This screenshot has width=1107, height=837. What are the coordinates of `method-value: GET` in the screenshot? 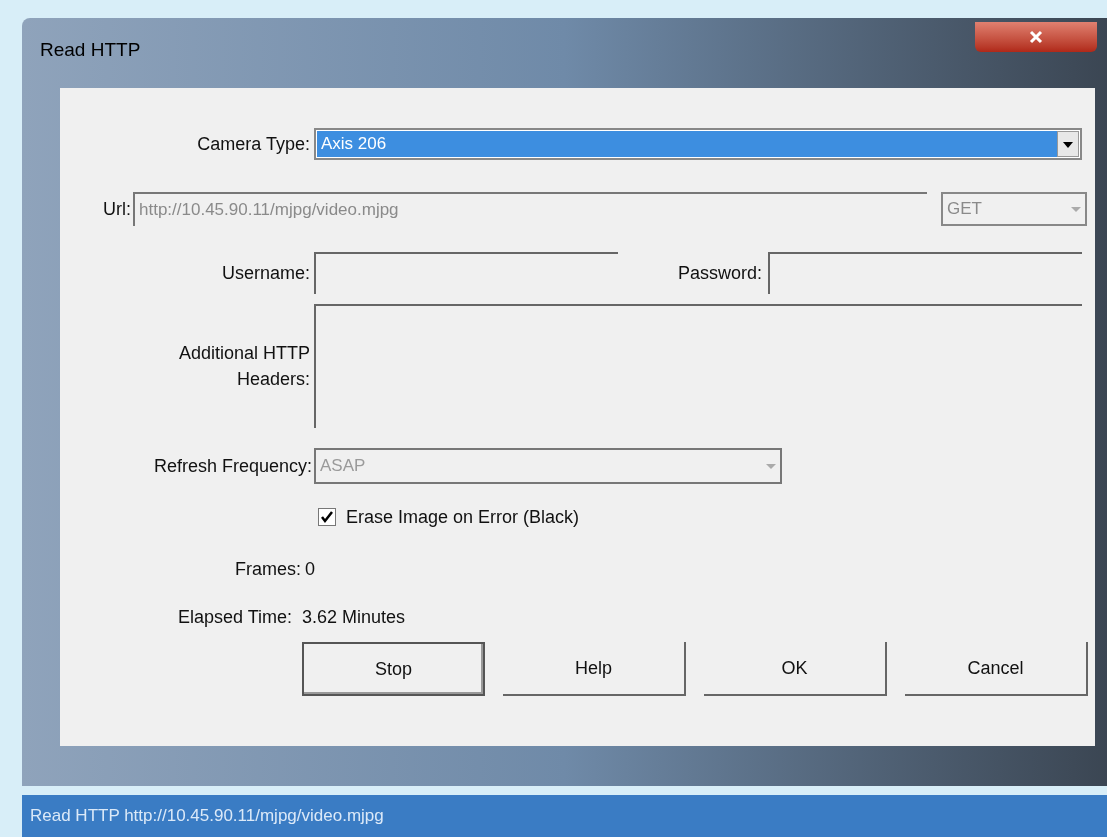 It's located at (964, 209).